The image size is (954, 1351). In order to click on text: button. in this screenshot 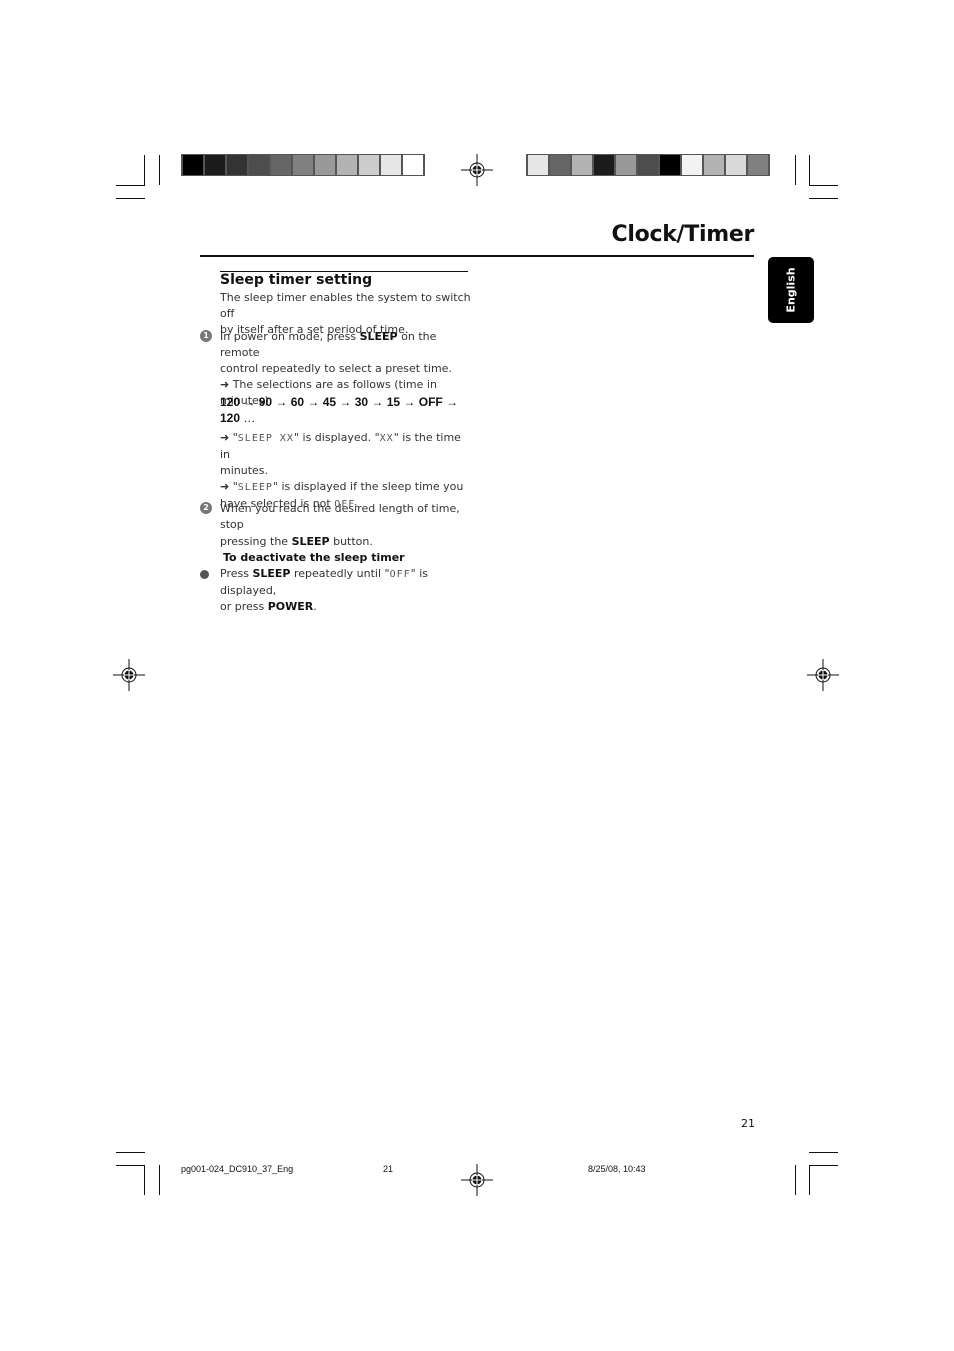, I will do `click(351, 541)`.